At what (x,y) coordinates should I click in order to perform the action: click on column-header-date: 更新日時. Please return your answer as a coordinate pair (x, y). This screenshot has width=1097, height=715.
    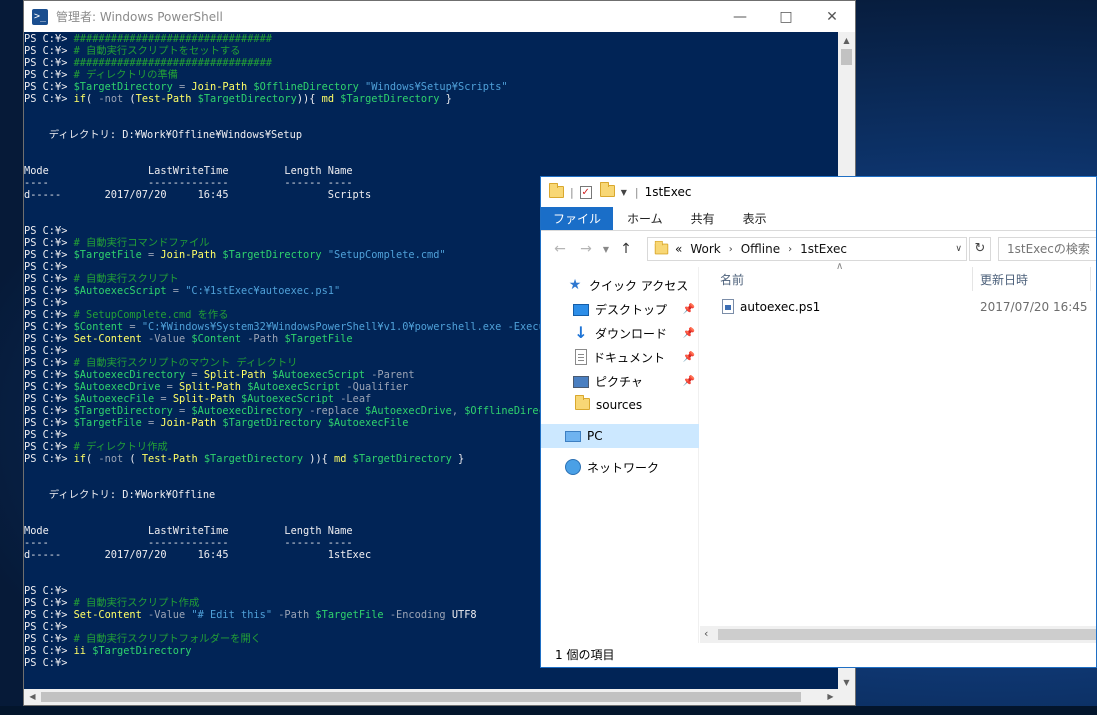
    Looking at the image, I should click on (1004, 279).